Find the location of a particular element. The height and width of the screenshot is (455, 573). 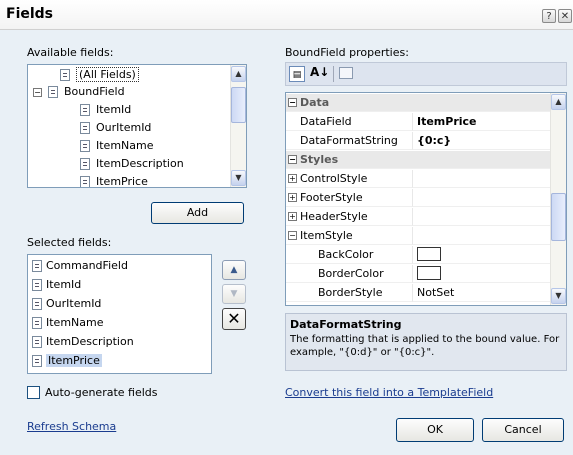

available-field-item: (All Fields) is located at coordinates (99, 75).